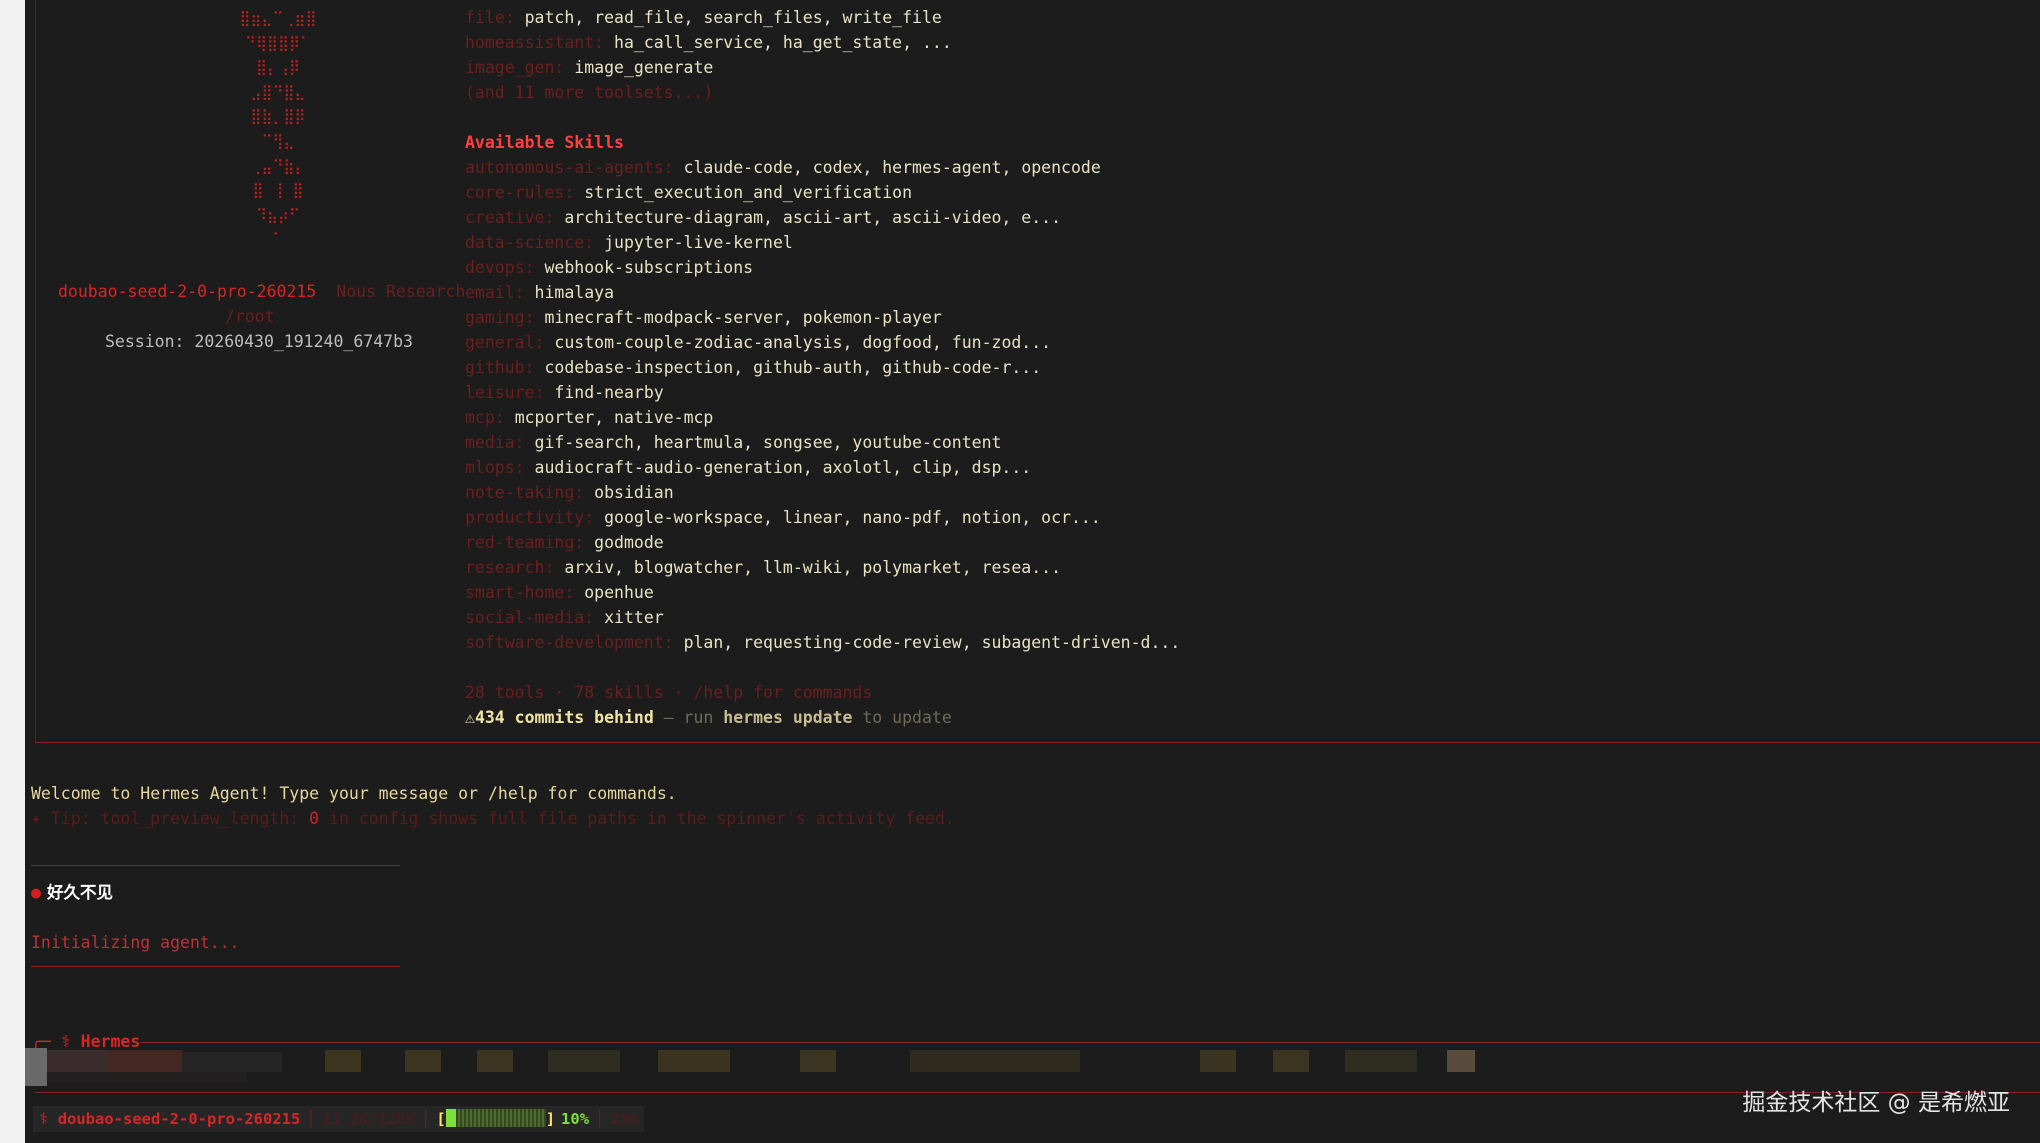 This screenshot has width=2040, height=1143. What do you see at coordinates (544, 142) in the screenshot?
I see `skills-heading: Available Skills` at bounding box center [544, 142].